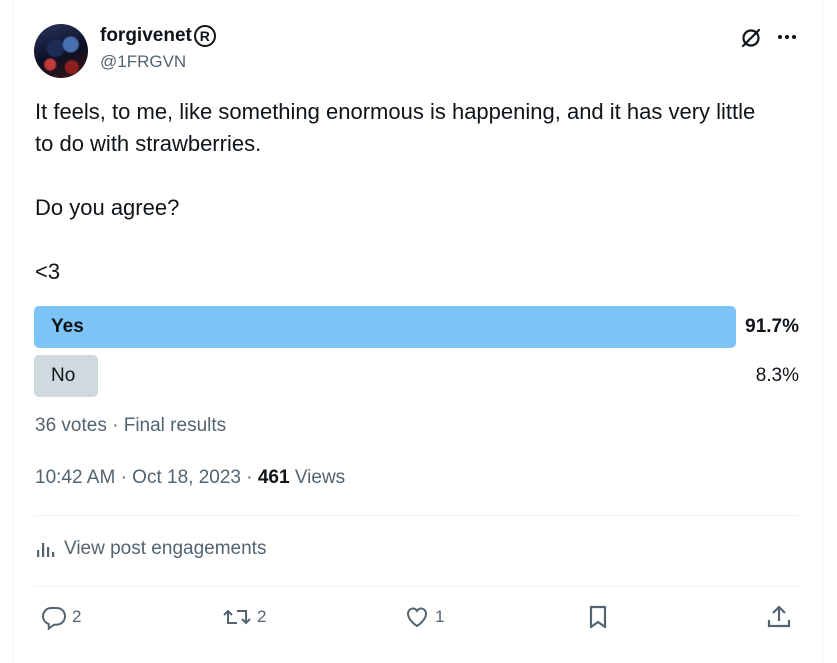 The width and height of the screenshot is (837, 663). I want to click on views-count: 461, so click(273, 477).